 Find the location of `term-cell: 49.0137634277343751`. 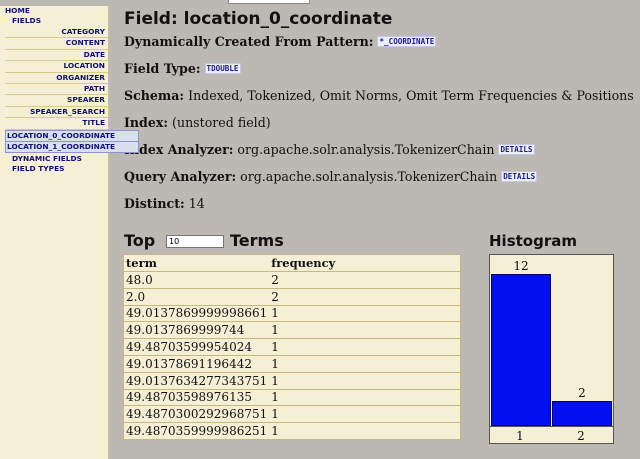

term-cell: 49.0137634277343751 is located at coordinates (196, 380).